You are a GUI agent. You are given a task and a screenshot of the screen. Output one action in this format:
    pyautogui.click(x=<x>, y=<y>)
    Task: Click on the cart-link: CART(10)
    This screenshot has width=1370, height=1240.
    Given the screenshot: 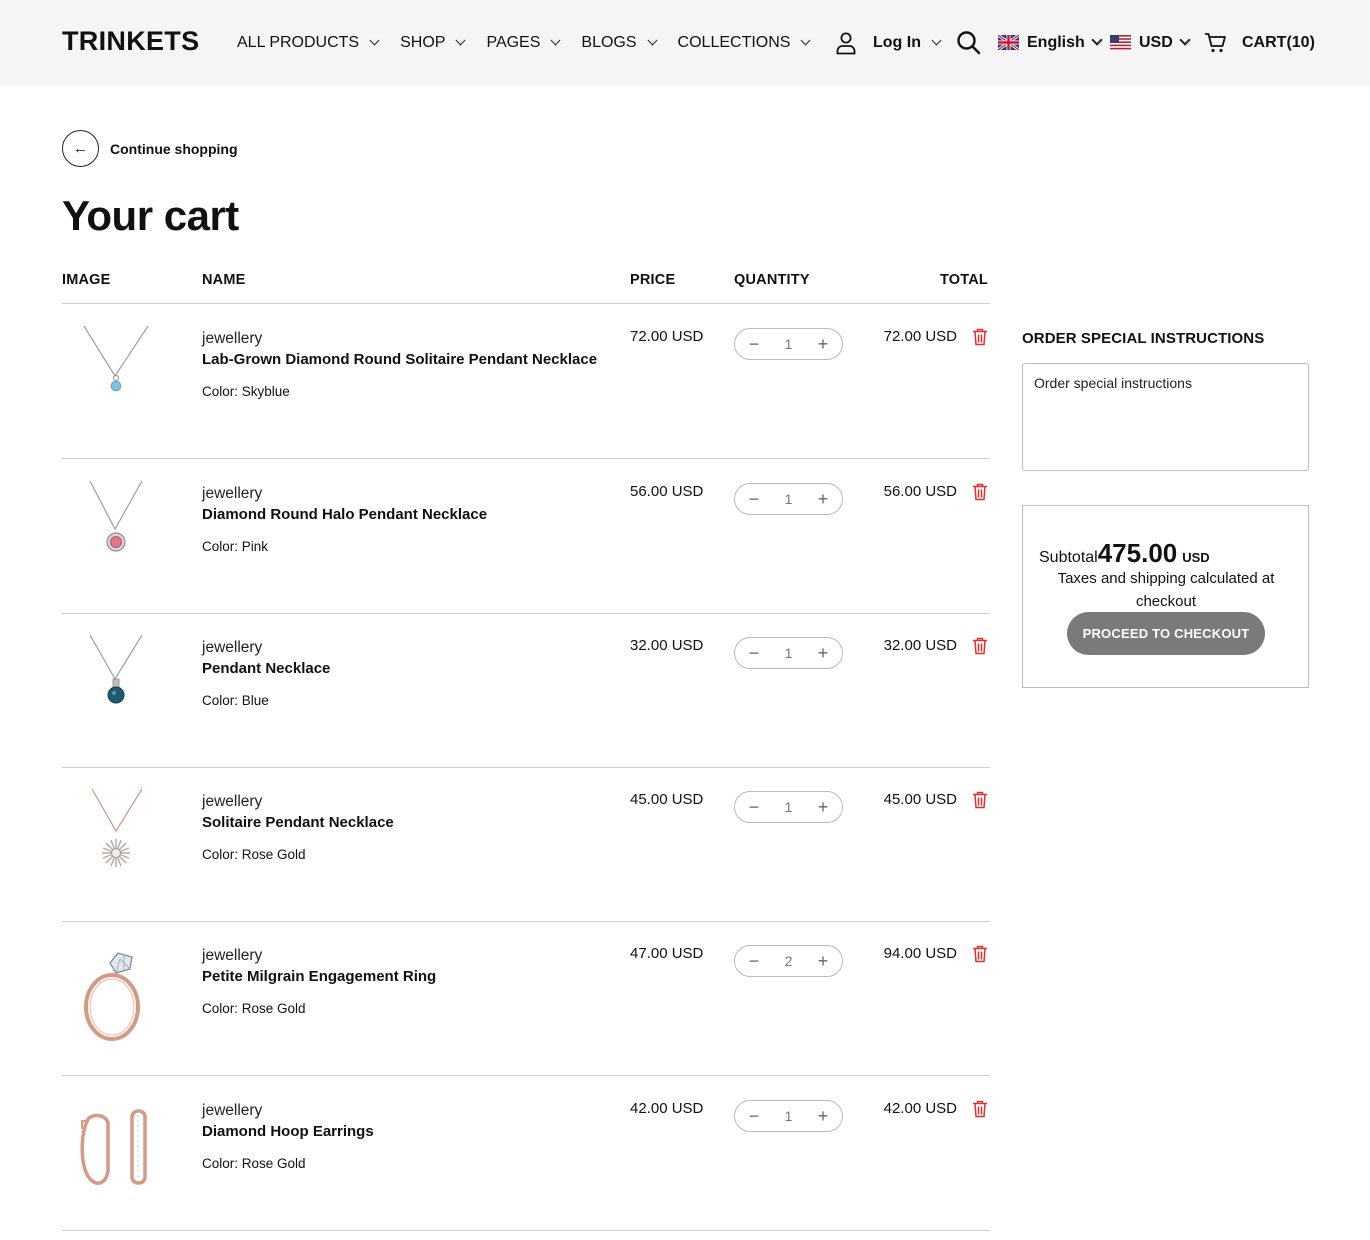 What is the action you would take?
    pyautogui.click(x=1259, y=42)
    